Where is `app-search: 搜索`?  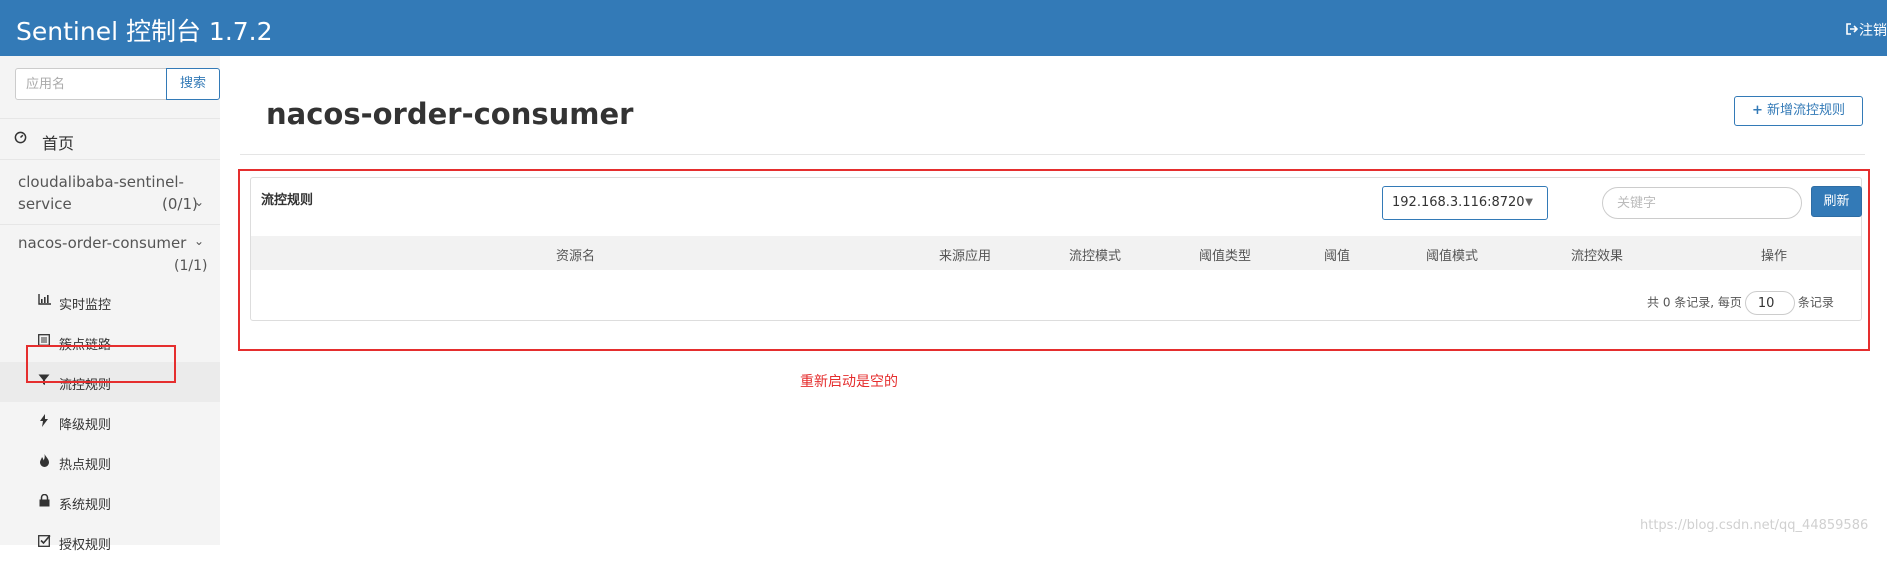
app-search: 搜索 is located at coordinates (117, 84).